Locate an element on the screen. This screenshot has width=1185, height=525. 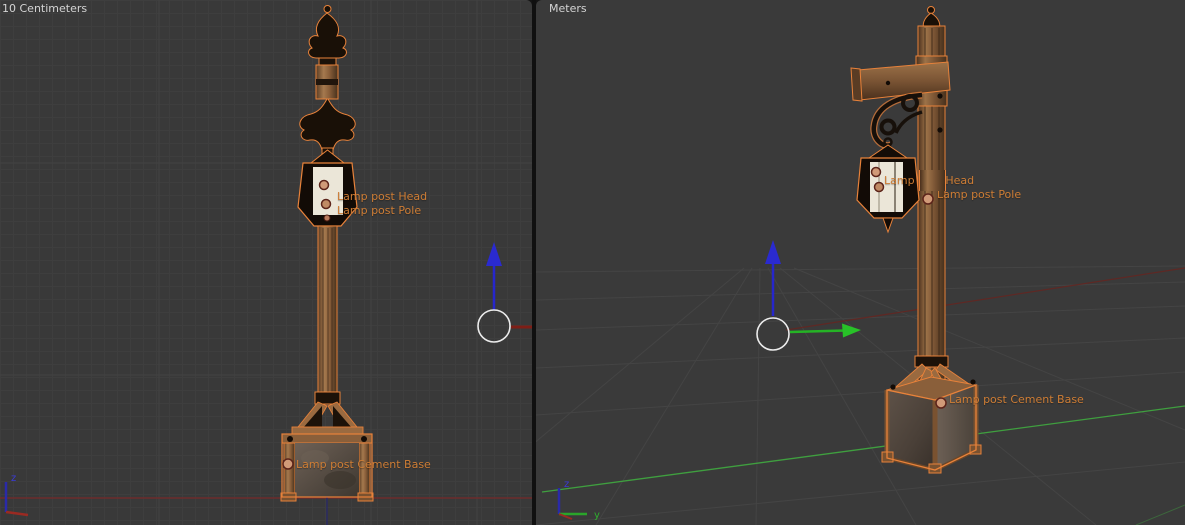
label-pole-left: Lamp post Pole is located at coordinates (379, 210).